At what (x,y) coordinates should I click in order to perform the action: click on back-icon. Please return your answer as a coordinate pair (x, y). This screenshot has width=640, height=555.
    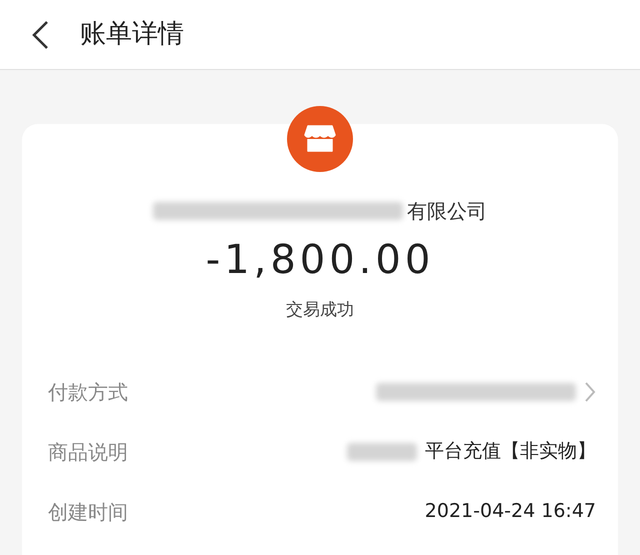
    Looking at the image, I should click on (40, 35).